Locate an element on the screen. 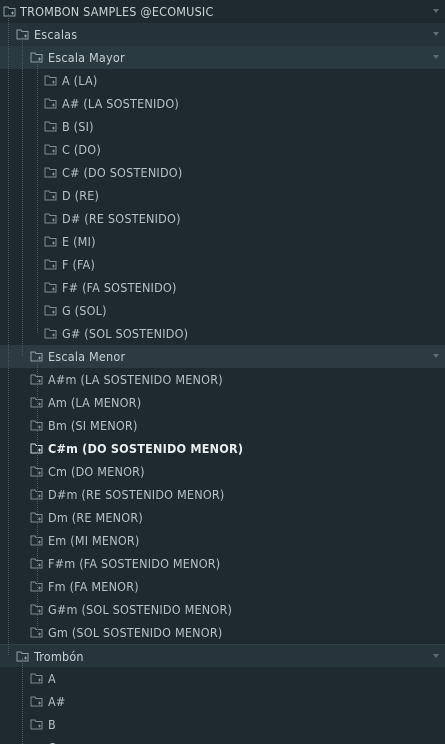 The image size is (445, 744). list-item-label: G#m (SOL SOSTENIDO MENOR) is located at coordinates (140, 609).